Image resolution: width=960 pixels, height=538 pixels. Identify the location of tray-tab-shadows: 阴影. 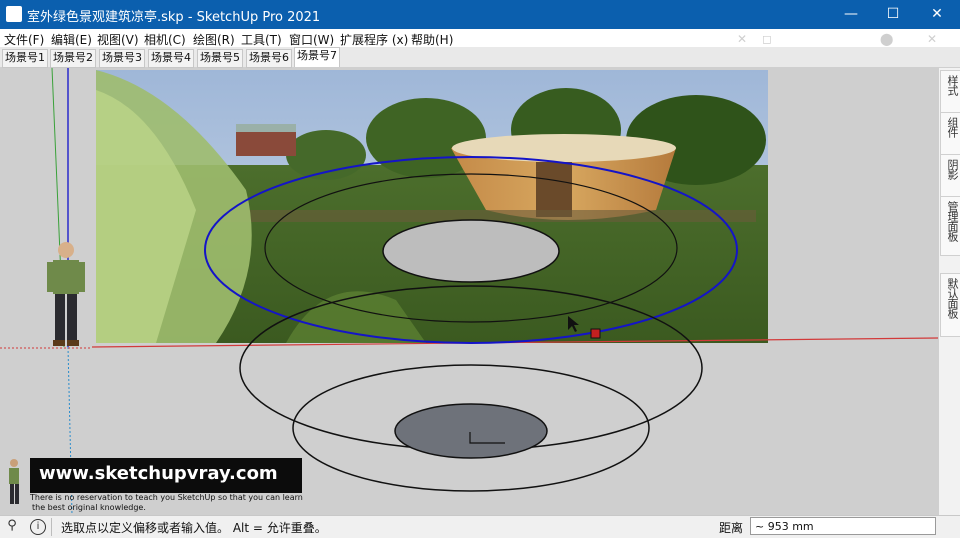
(950, 176).